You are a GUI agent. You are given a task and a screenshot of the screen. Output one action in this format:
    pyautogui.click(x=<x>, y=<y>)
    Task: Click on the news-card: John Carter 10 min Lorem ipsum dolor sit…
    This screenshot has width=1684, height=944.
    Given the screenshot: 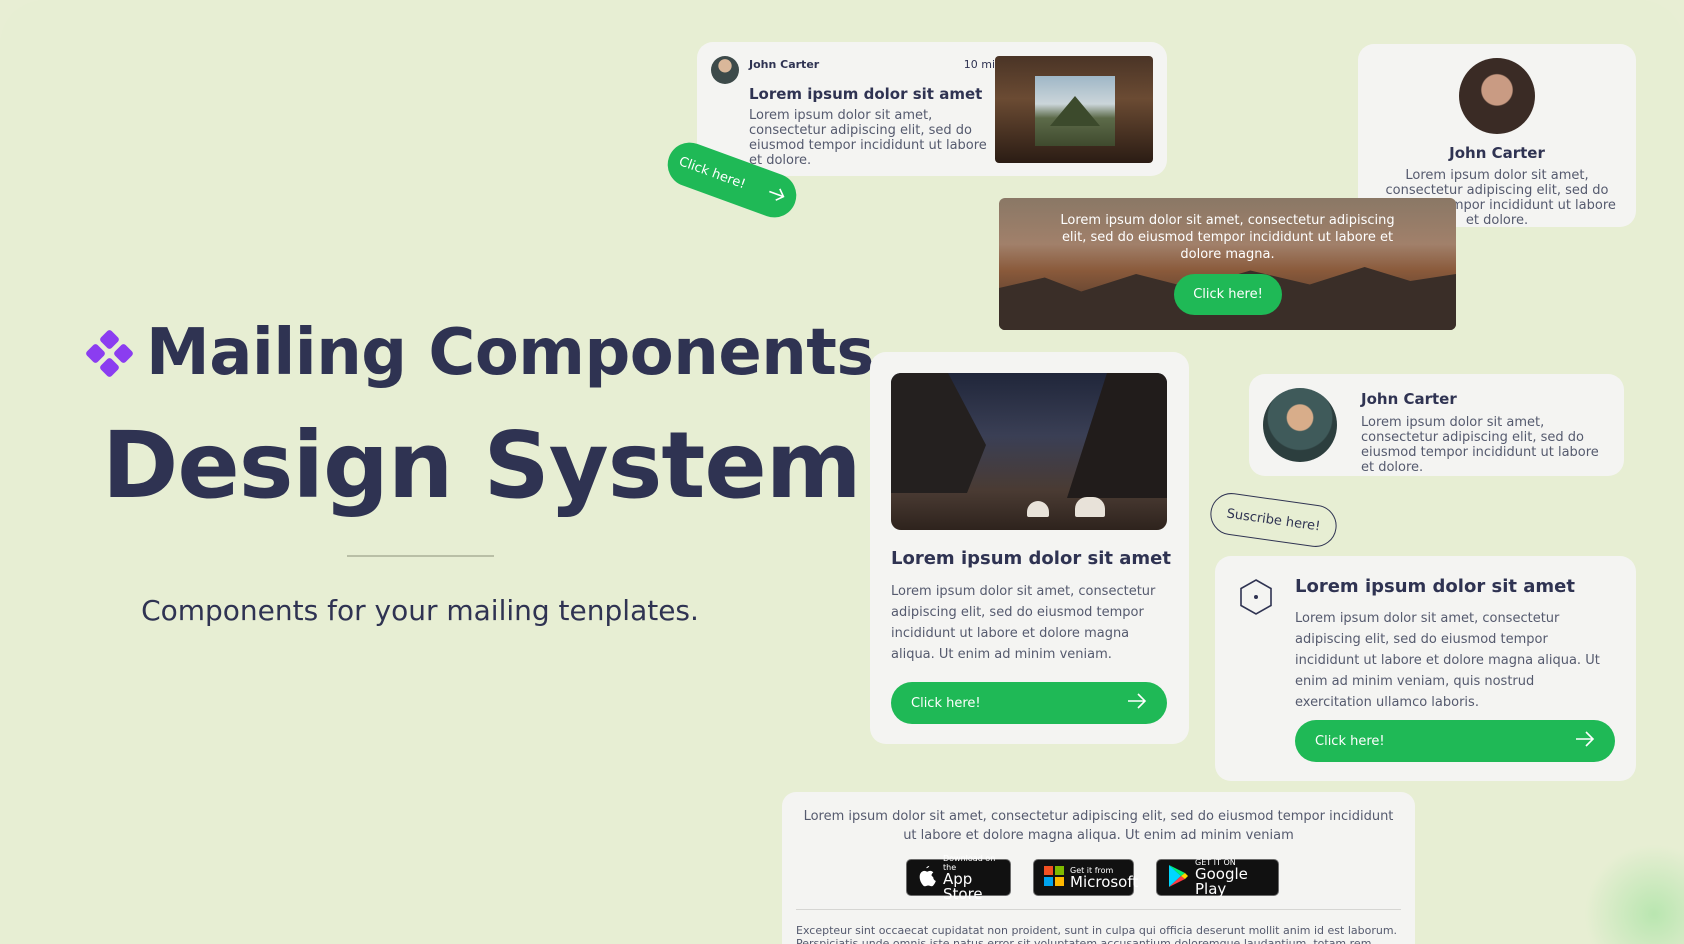 What is the action you would take?
    pyautogui.click(x=932, y=109)
    